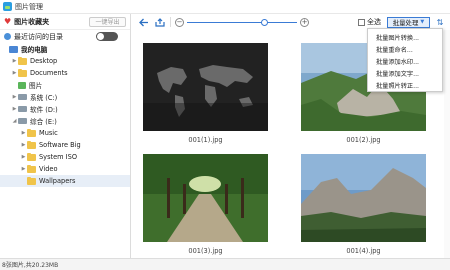  I want to click on select-all-checkbox, so click(361, 22).